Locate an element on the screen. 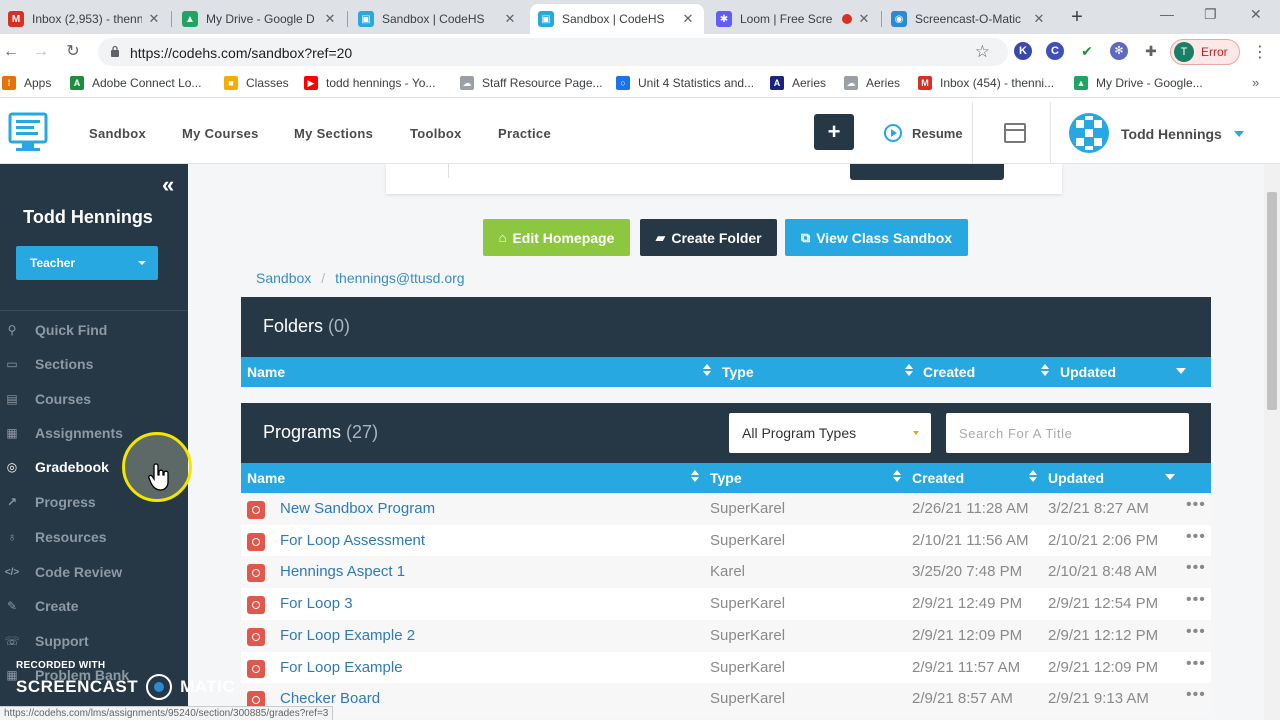 This screenshot has width=1280, height=720. profile-button: T Error is located at coordinates (1205, 52).